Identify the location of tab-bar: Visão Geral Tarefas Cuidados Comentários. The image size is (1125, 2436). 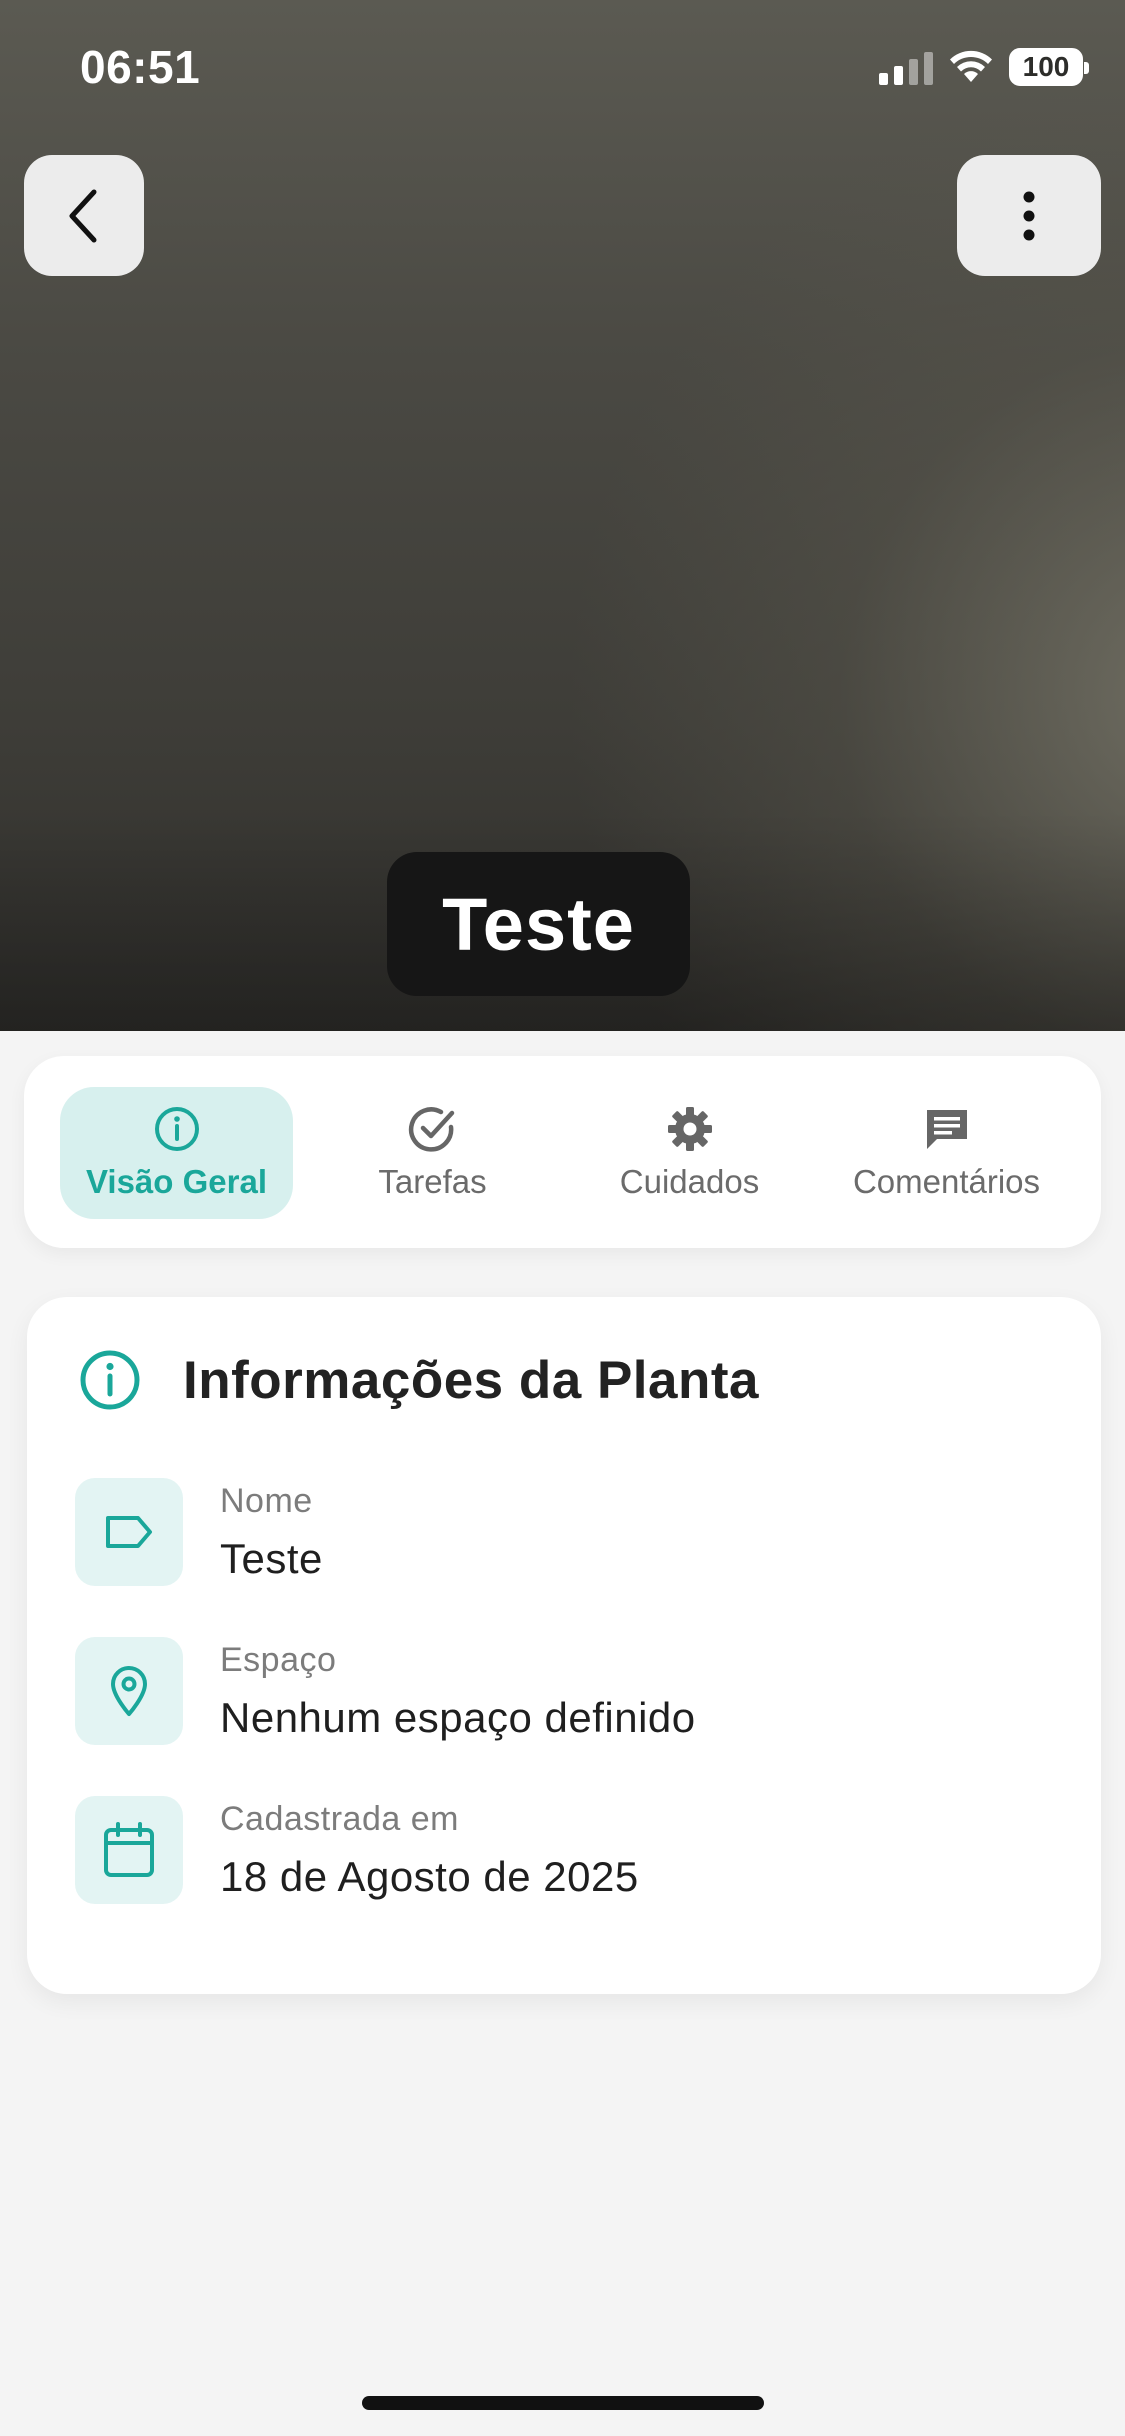
(562, 1152).